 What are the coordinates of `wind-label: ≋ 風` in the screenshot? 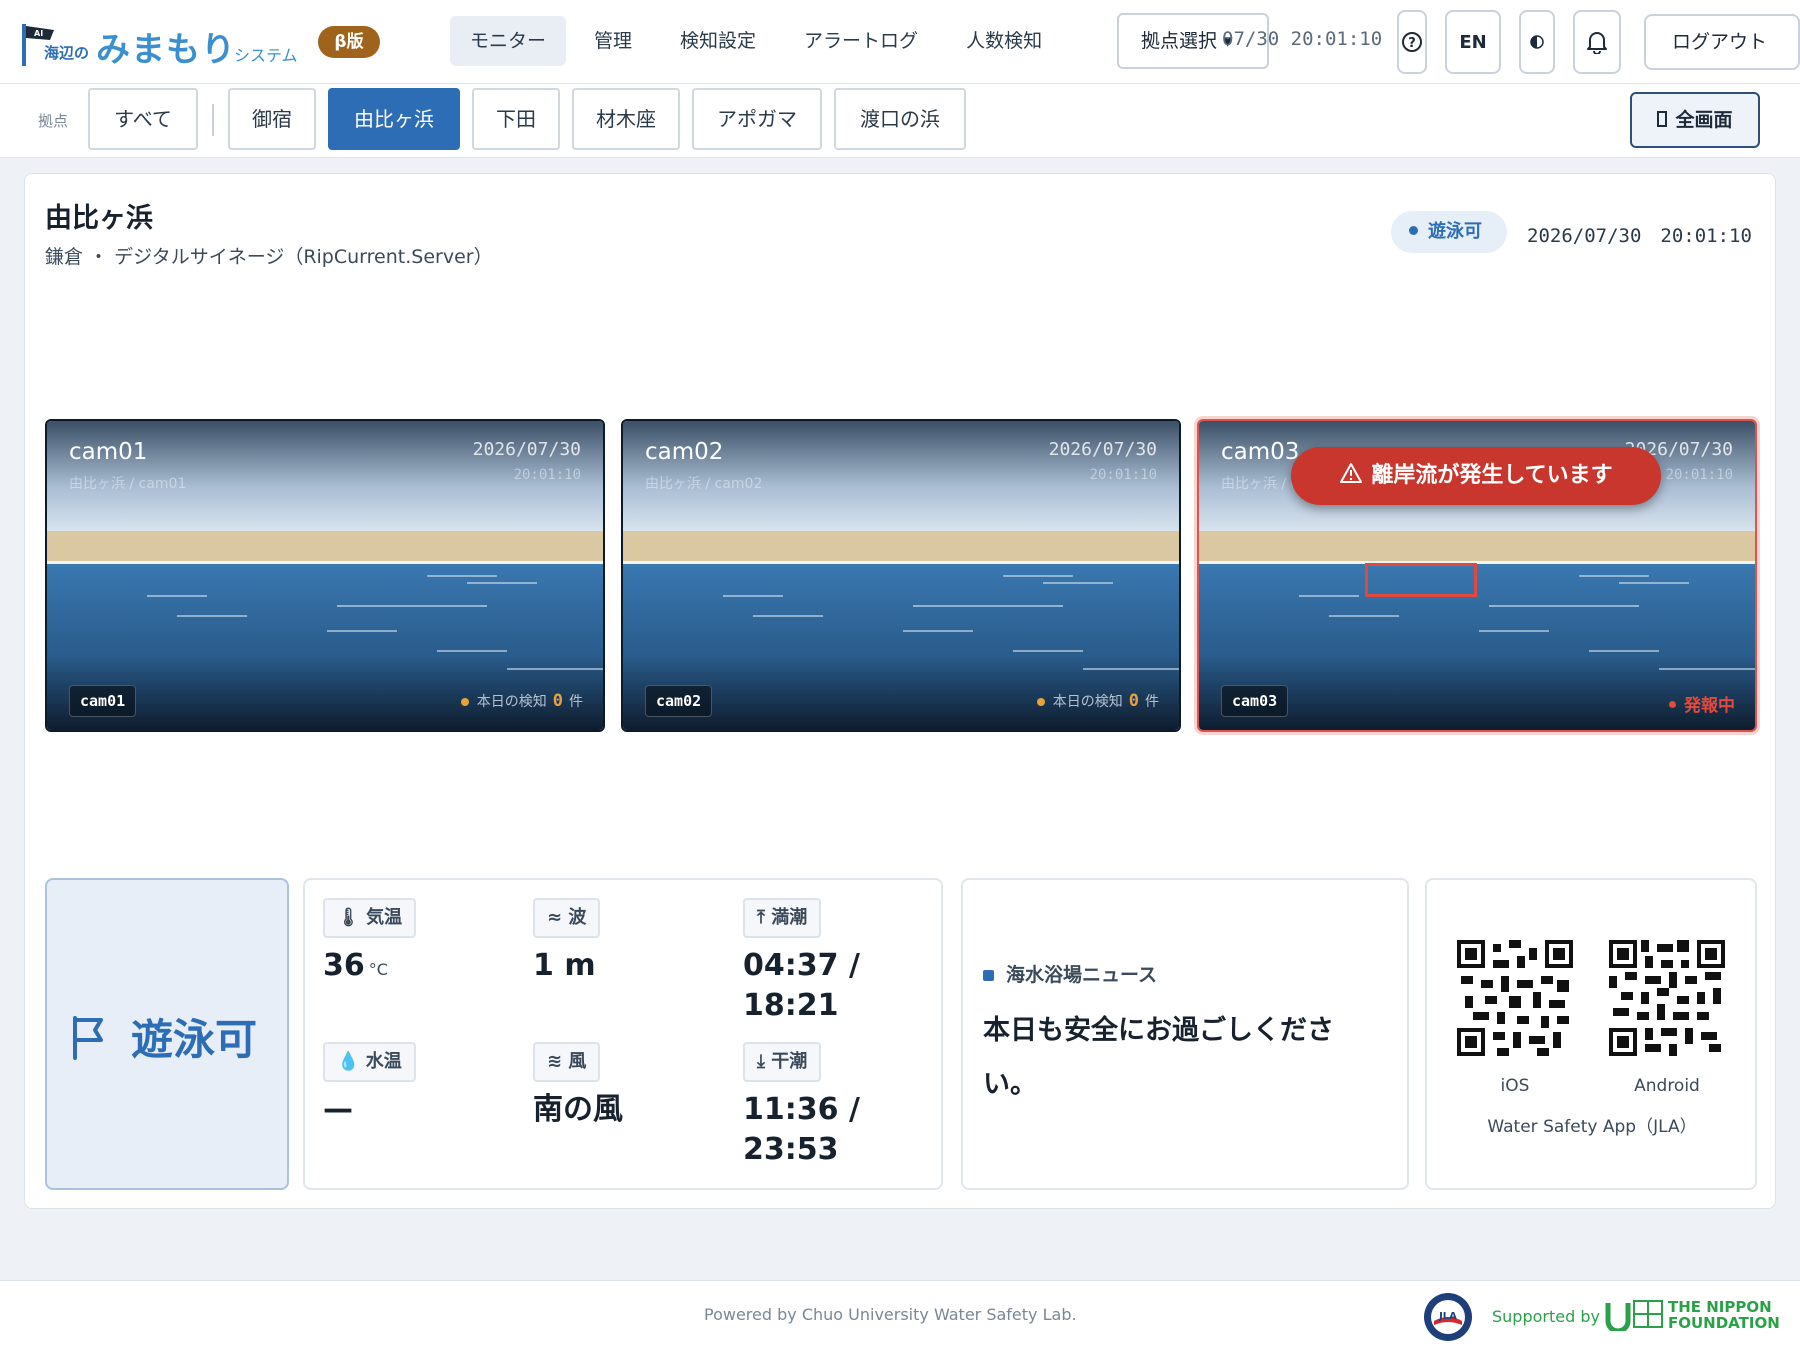 It's located at (567, 1062).